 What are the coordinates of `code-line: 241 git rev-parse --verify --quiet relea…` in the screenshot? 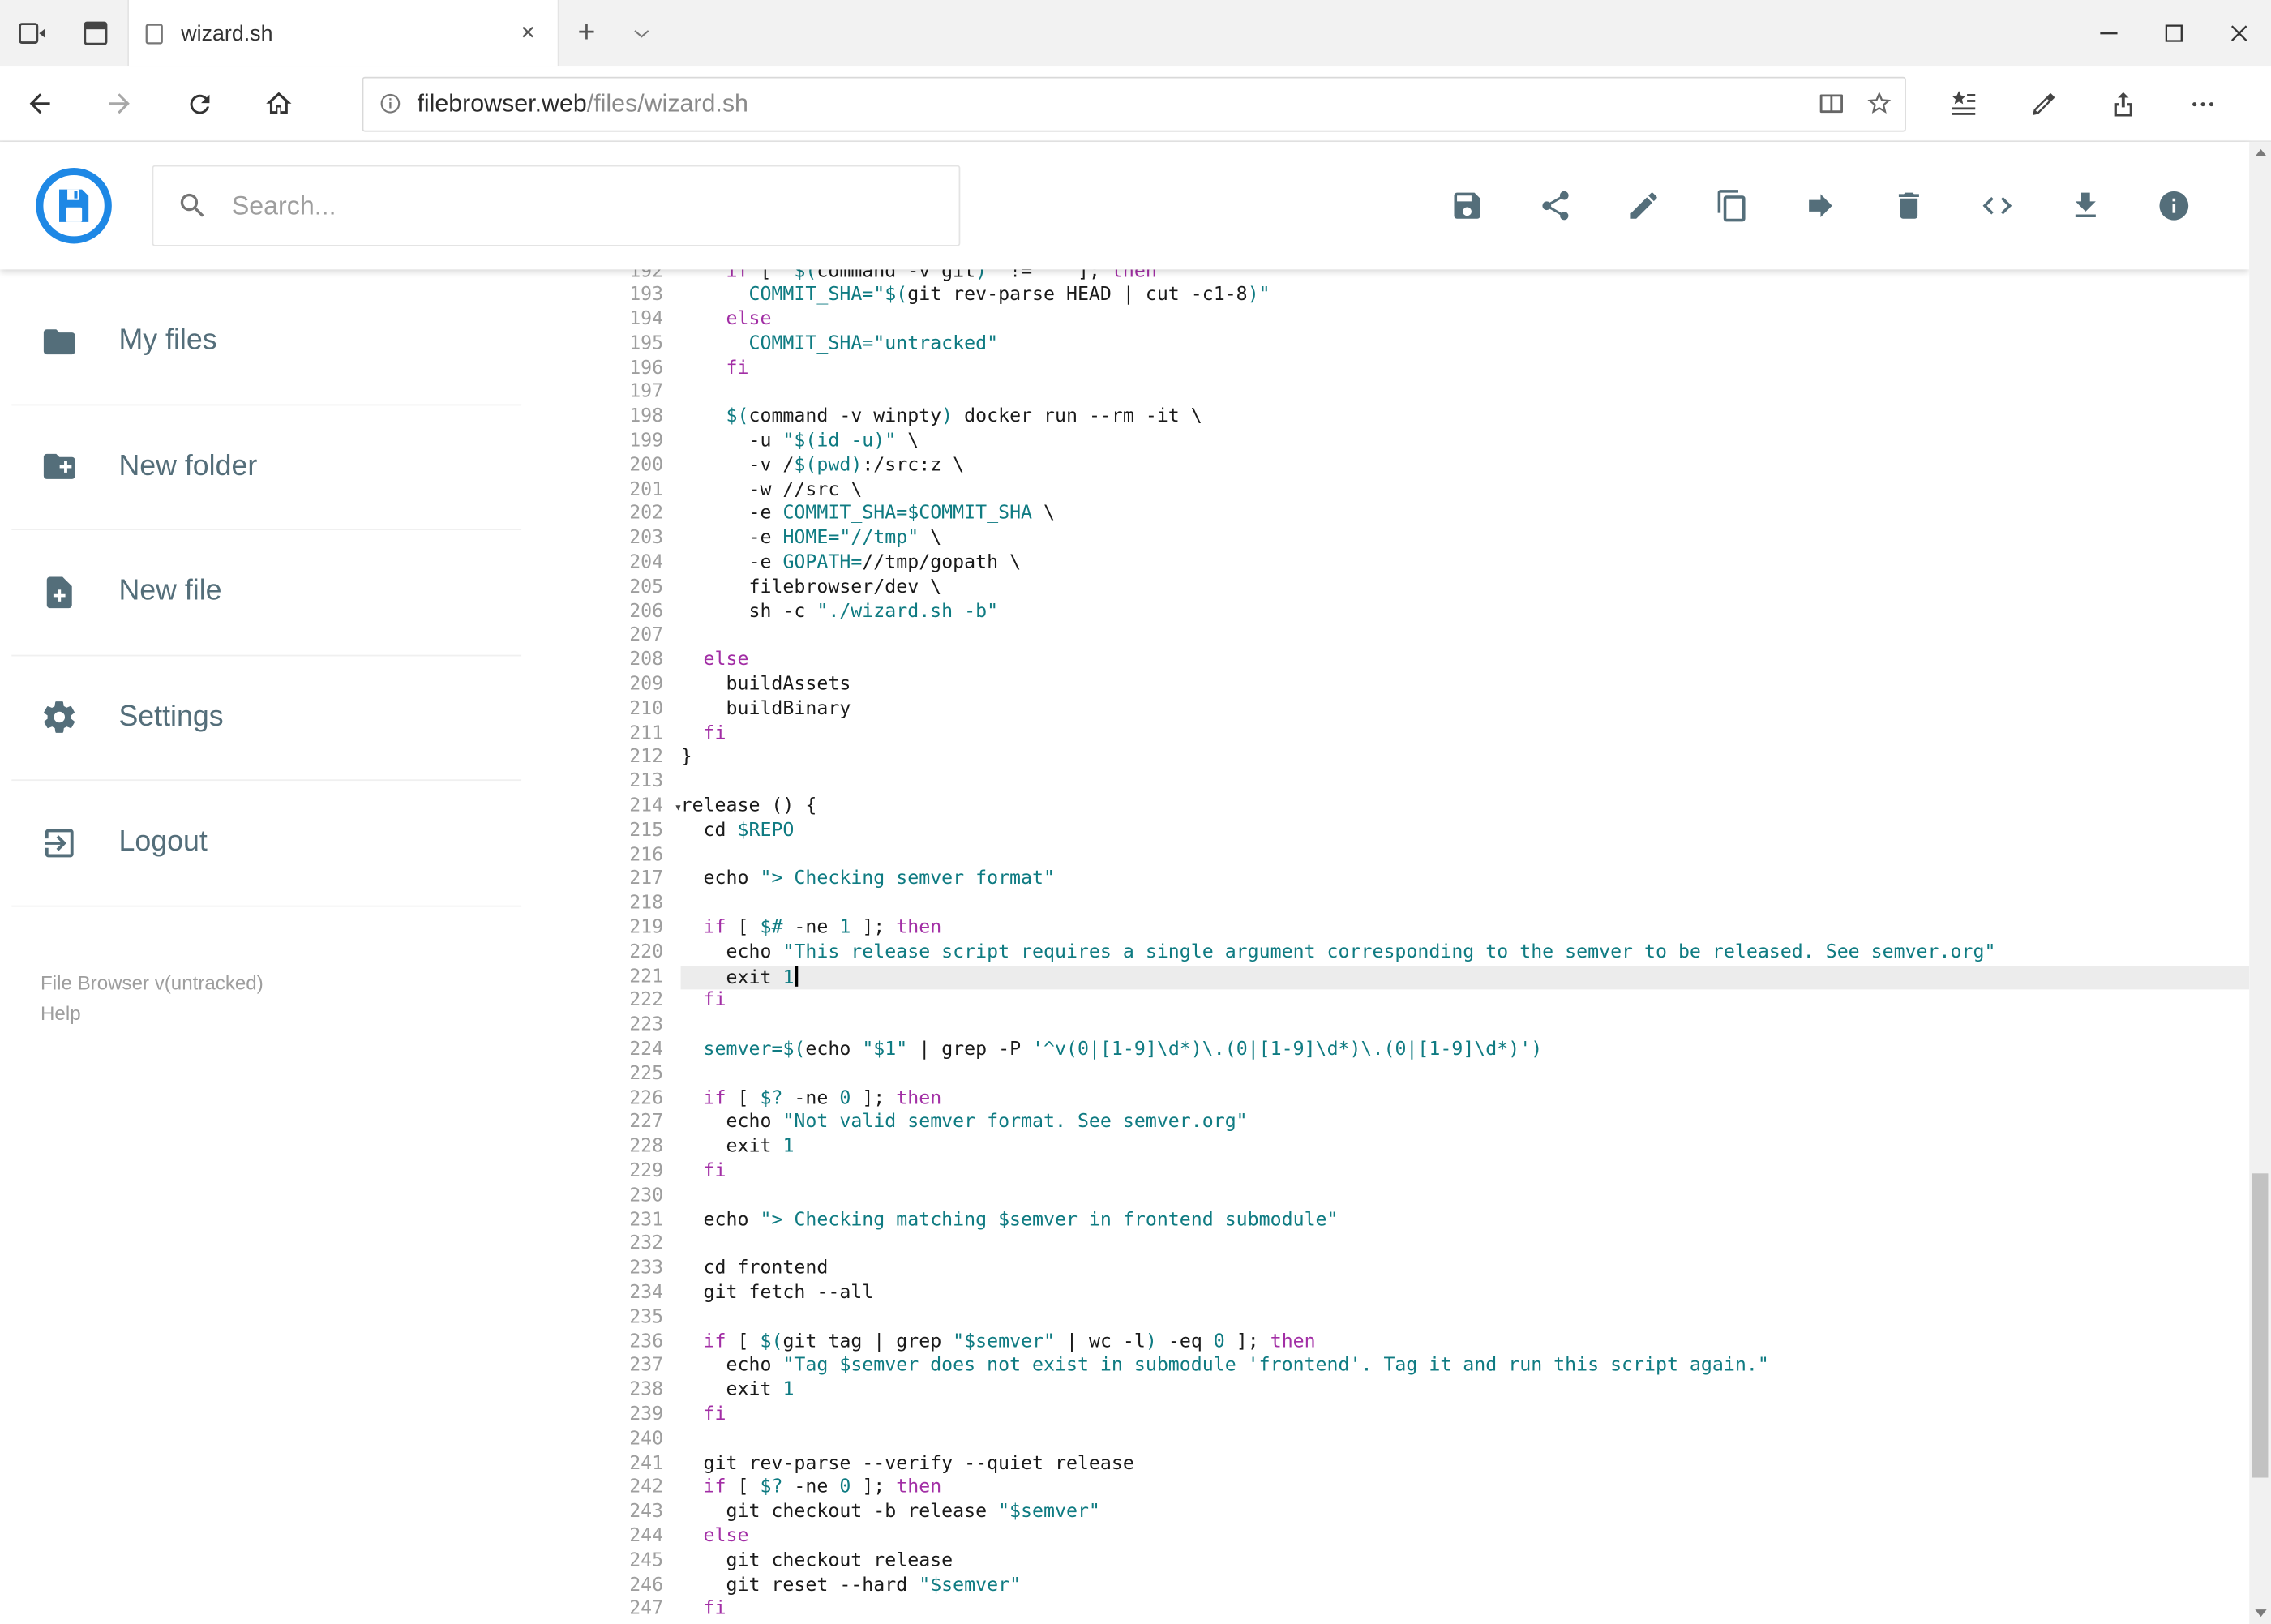 It's located at (1418, 1464).